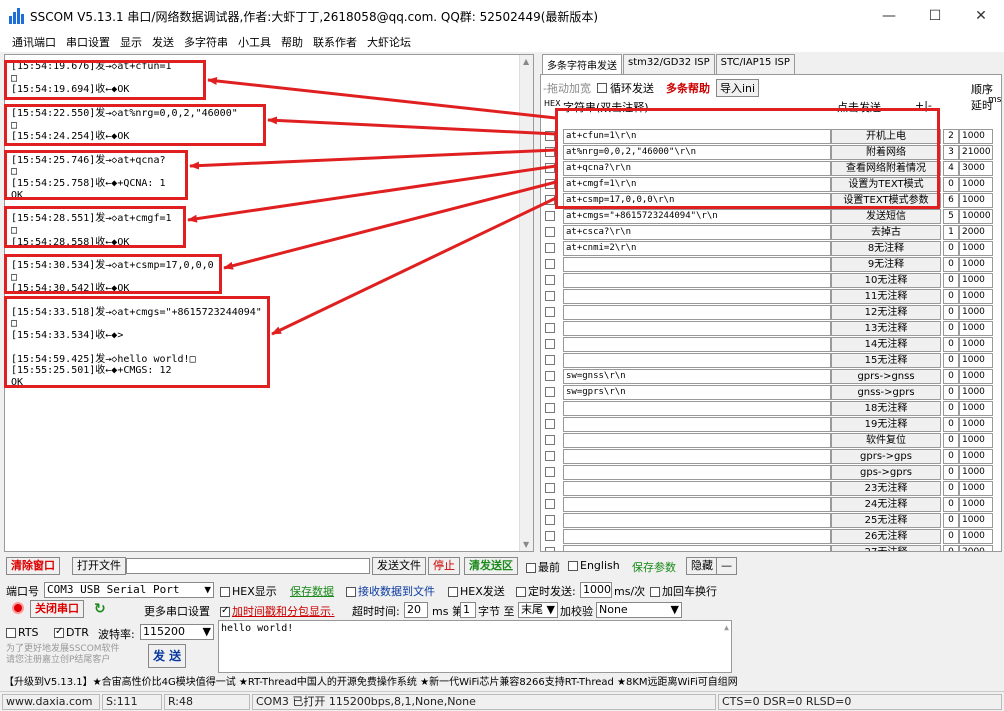 The height and width of the screenshot is (711, 1004). What do you see at coordinates (546, 591) in the screenshot?
I see `timed-send-option: 定时发送:` at bounding box center [546, 591].